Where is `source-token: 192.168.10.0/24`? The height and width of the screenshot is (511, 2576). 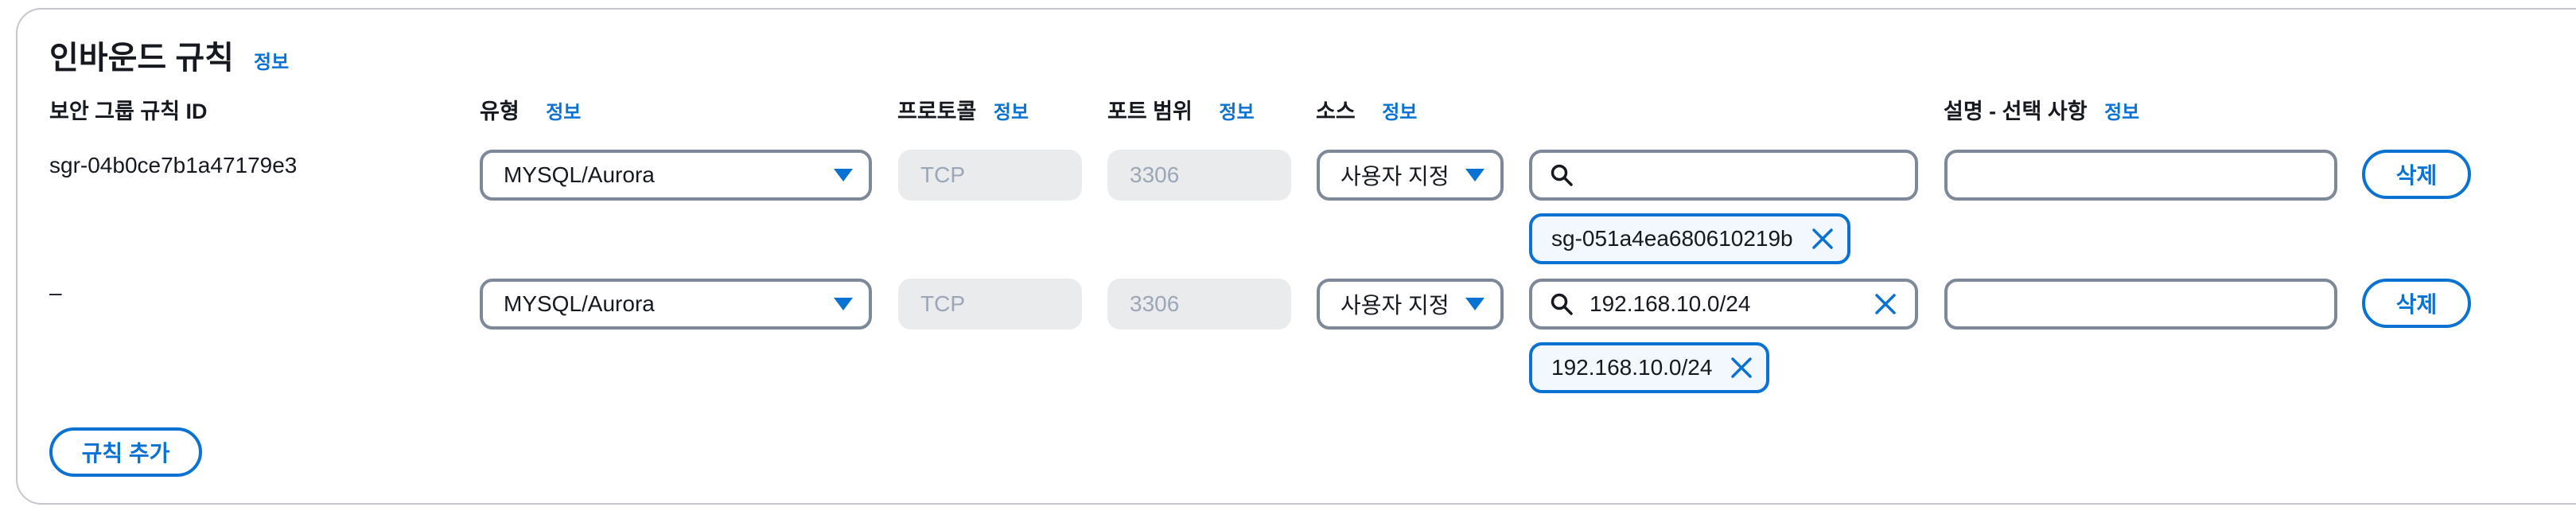 source-token: 192.168.10.0/24 is located at coordinates (1650, 368).